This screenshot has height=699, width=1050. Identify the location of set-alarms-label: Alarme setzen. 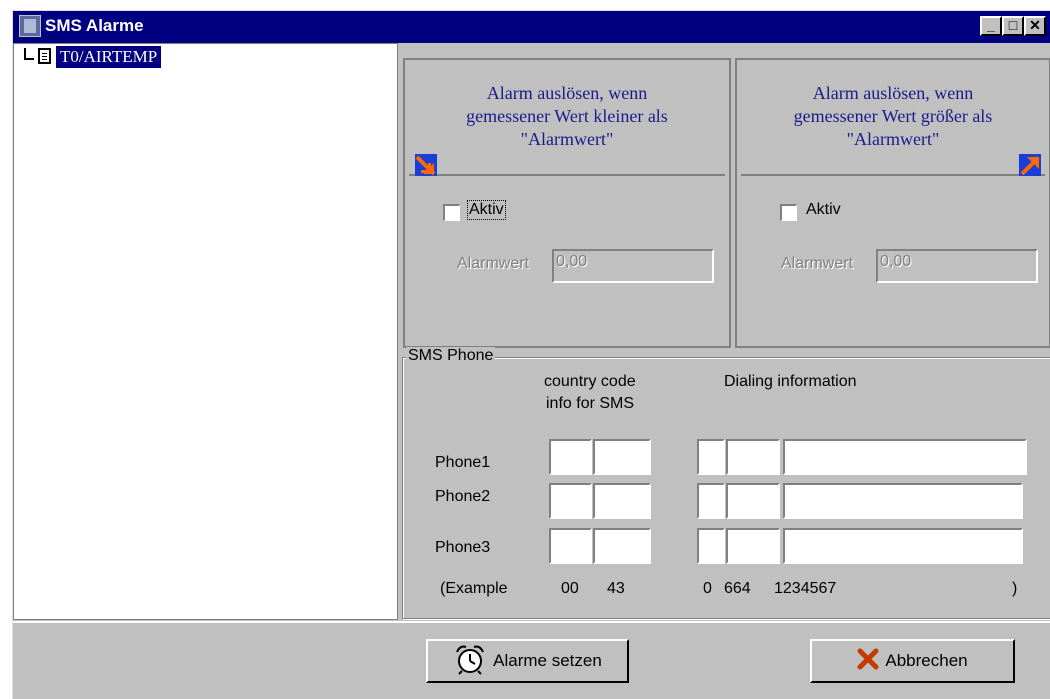
(547, 660).